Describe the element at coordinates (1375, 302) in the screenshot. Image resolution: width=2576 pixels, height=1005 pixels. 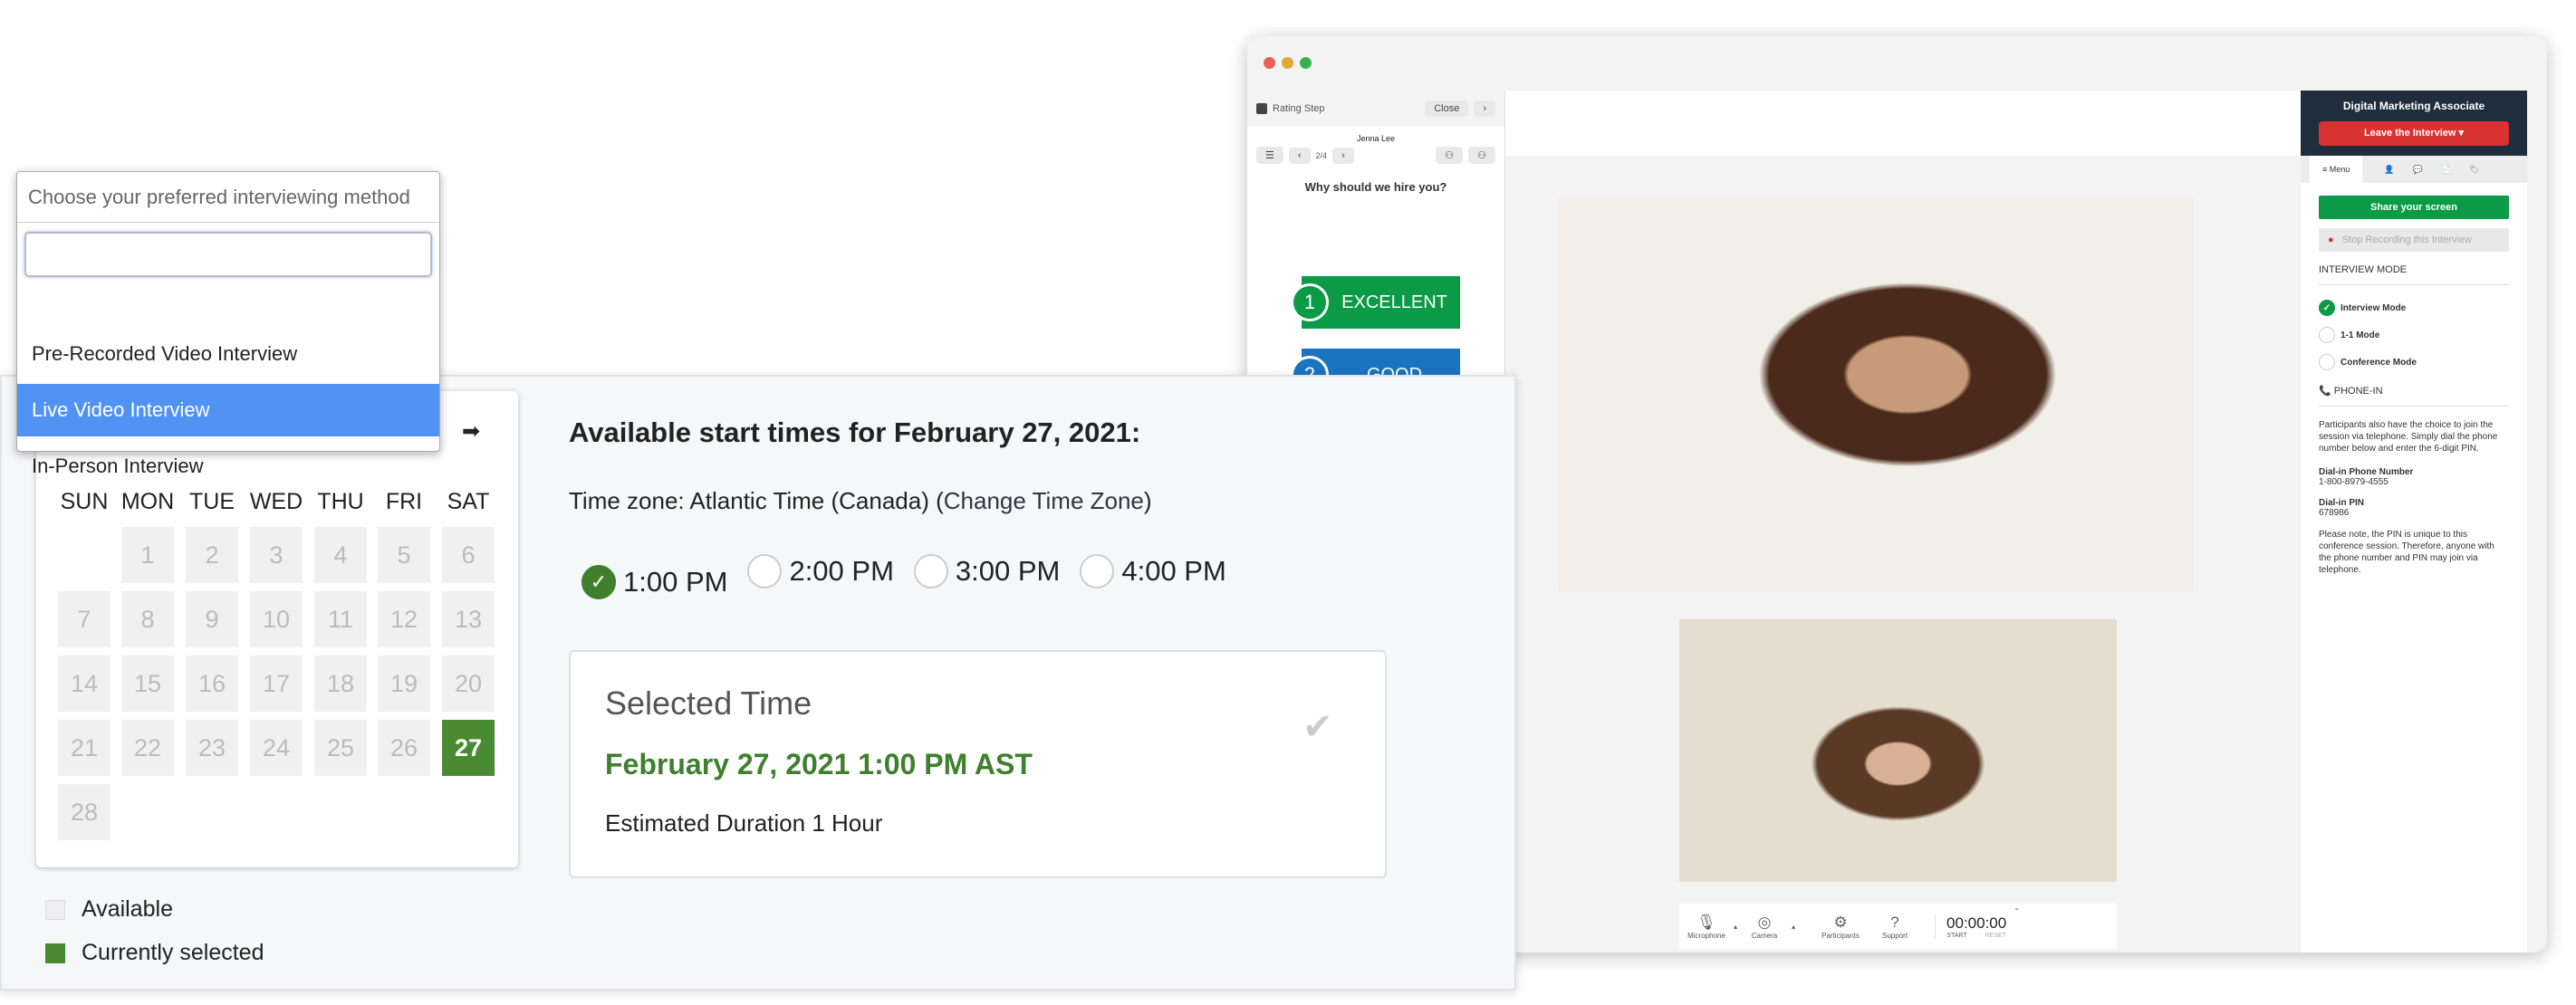
I see `rating-option-excellent: 1 EXCELLENT` at that location.